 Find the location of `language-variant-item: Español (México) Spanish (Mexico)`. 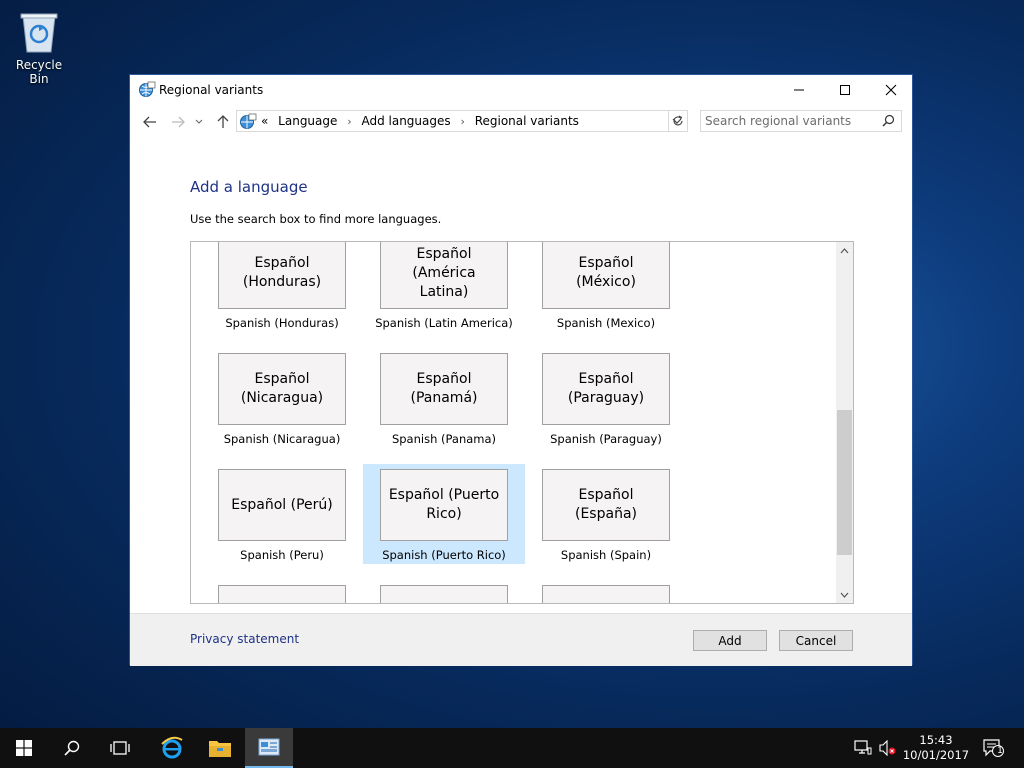

language-variant-item: Español (México) Spanish (Mexico) is located at coordinates (606, 287).